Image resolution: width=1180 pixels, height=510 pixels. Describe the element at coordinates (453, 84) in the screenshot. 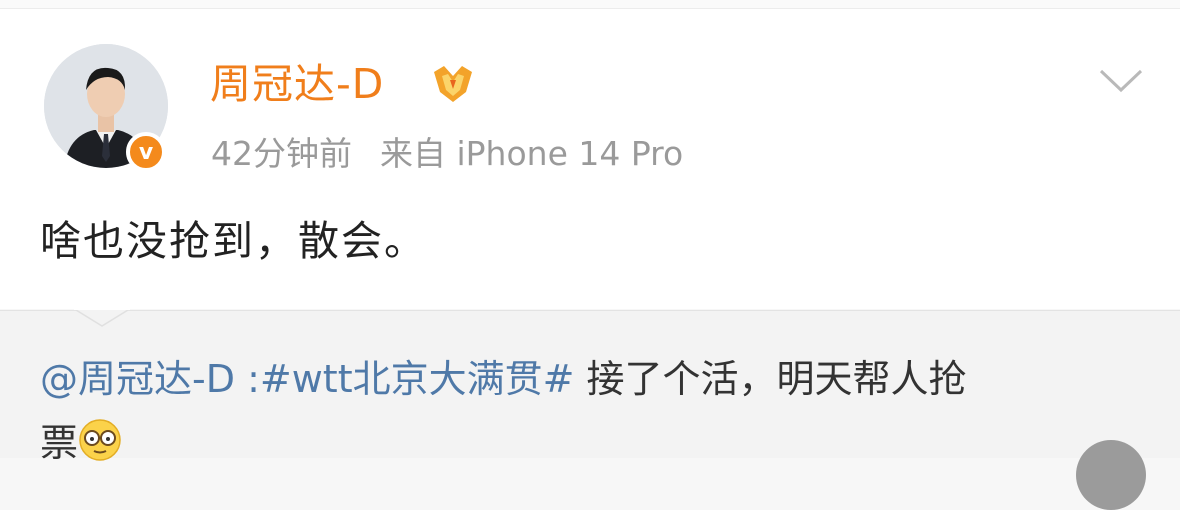

I see `member-crown-icon` at that location.